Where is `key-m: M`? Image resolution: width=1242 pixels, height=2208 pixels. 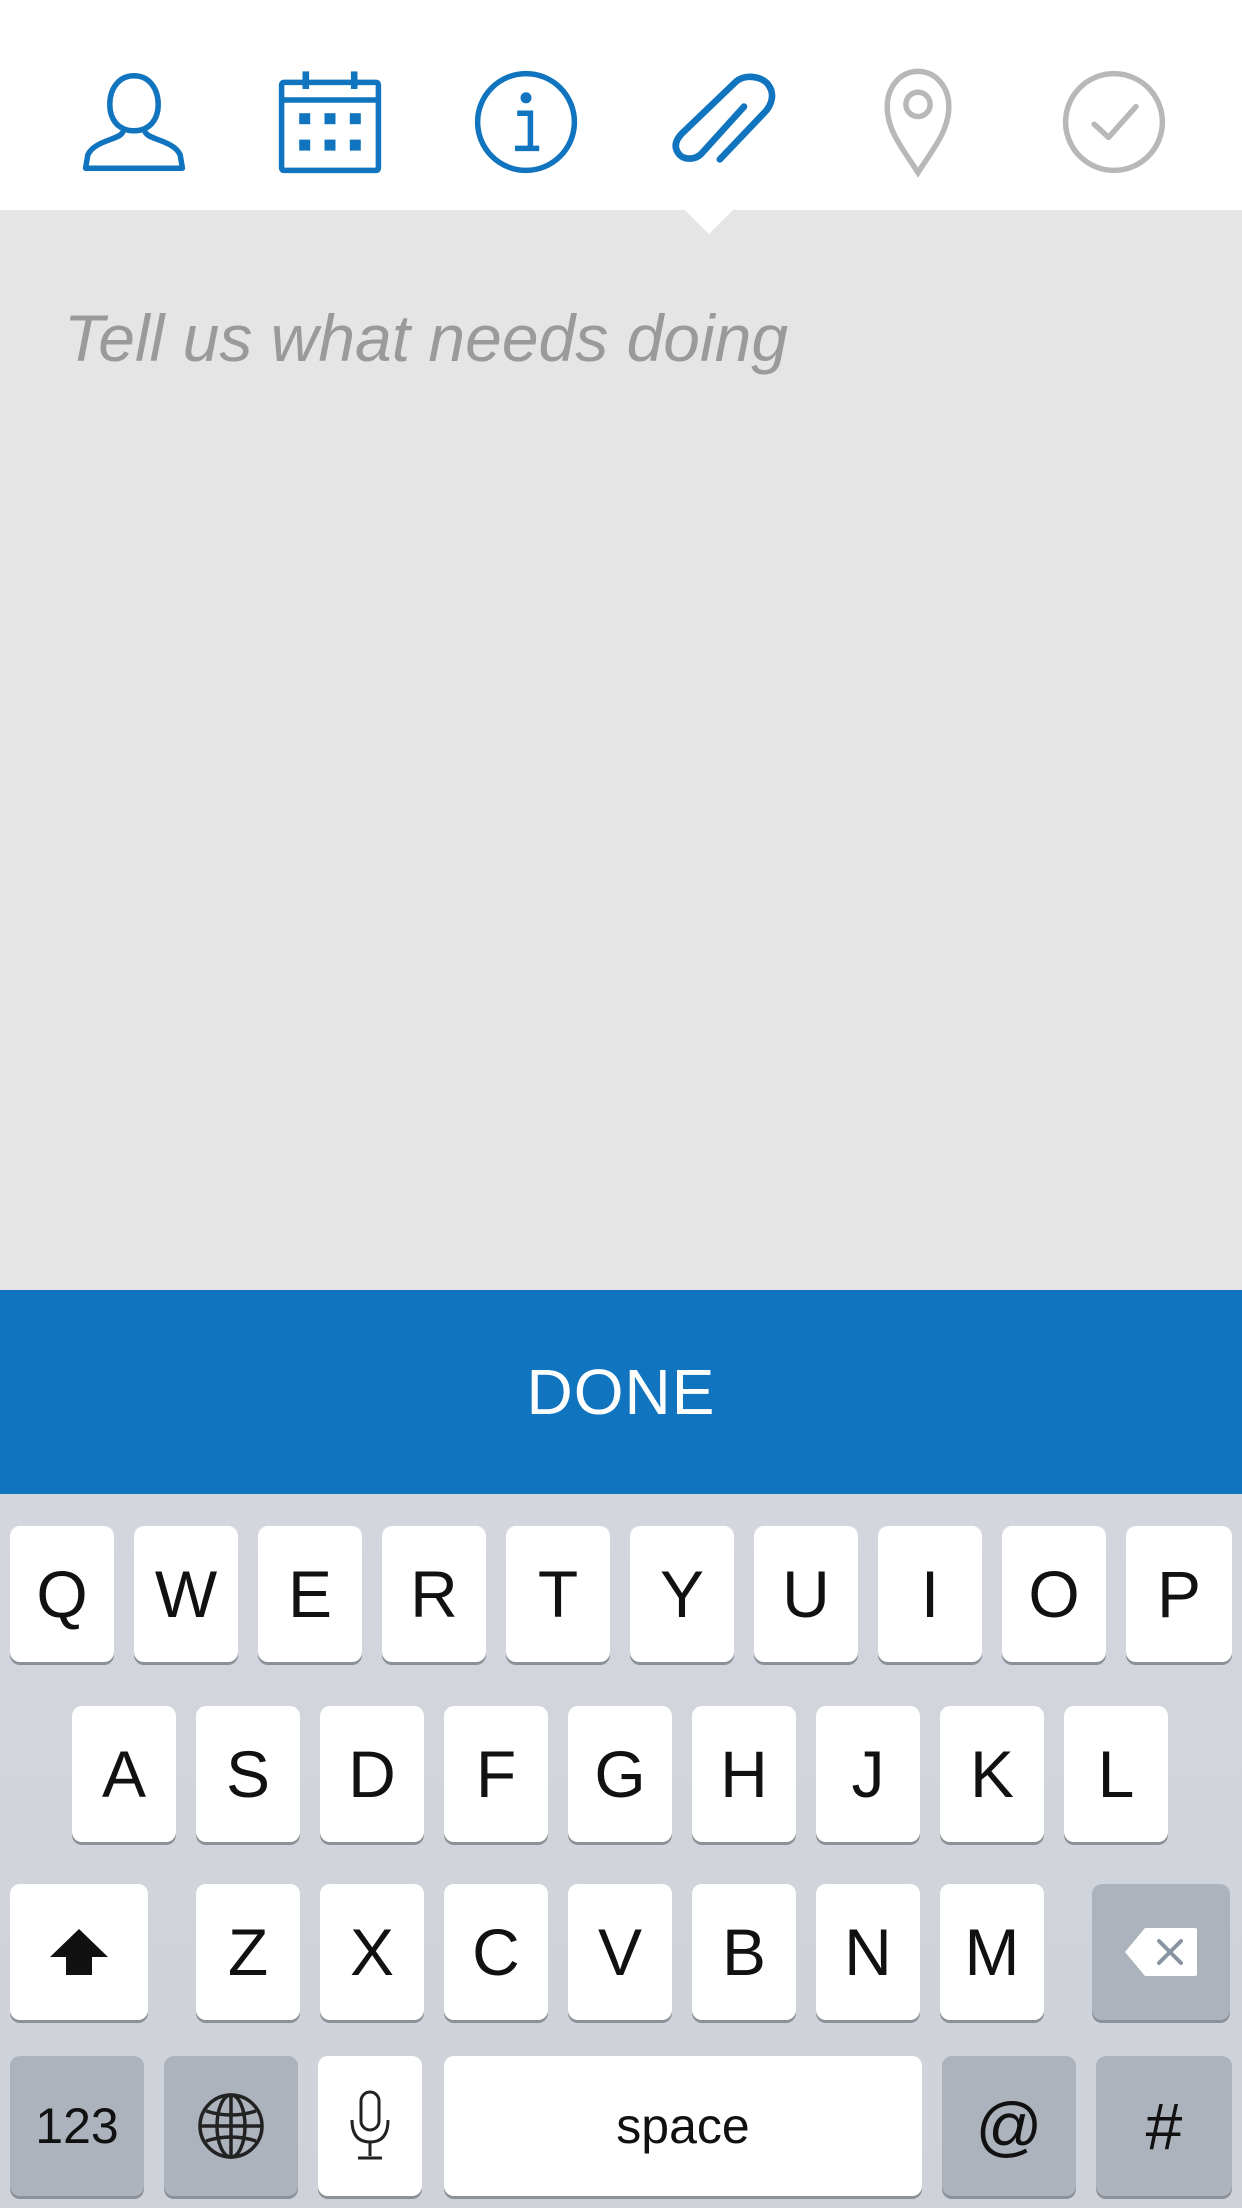 key-m: M is located at coordinates (992, 1952).